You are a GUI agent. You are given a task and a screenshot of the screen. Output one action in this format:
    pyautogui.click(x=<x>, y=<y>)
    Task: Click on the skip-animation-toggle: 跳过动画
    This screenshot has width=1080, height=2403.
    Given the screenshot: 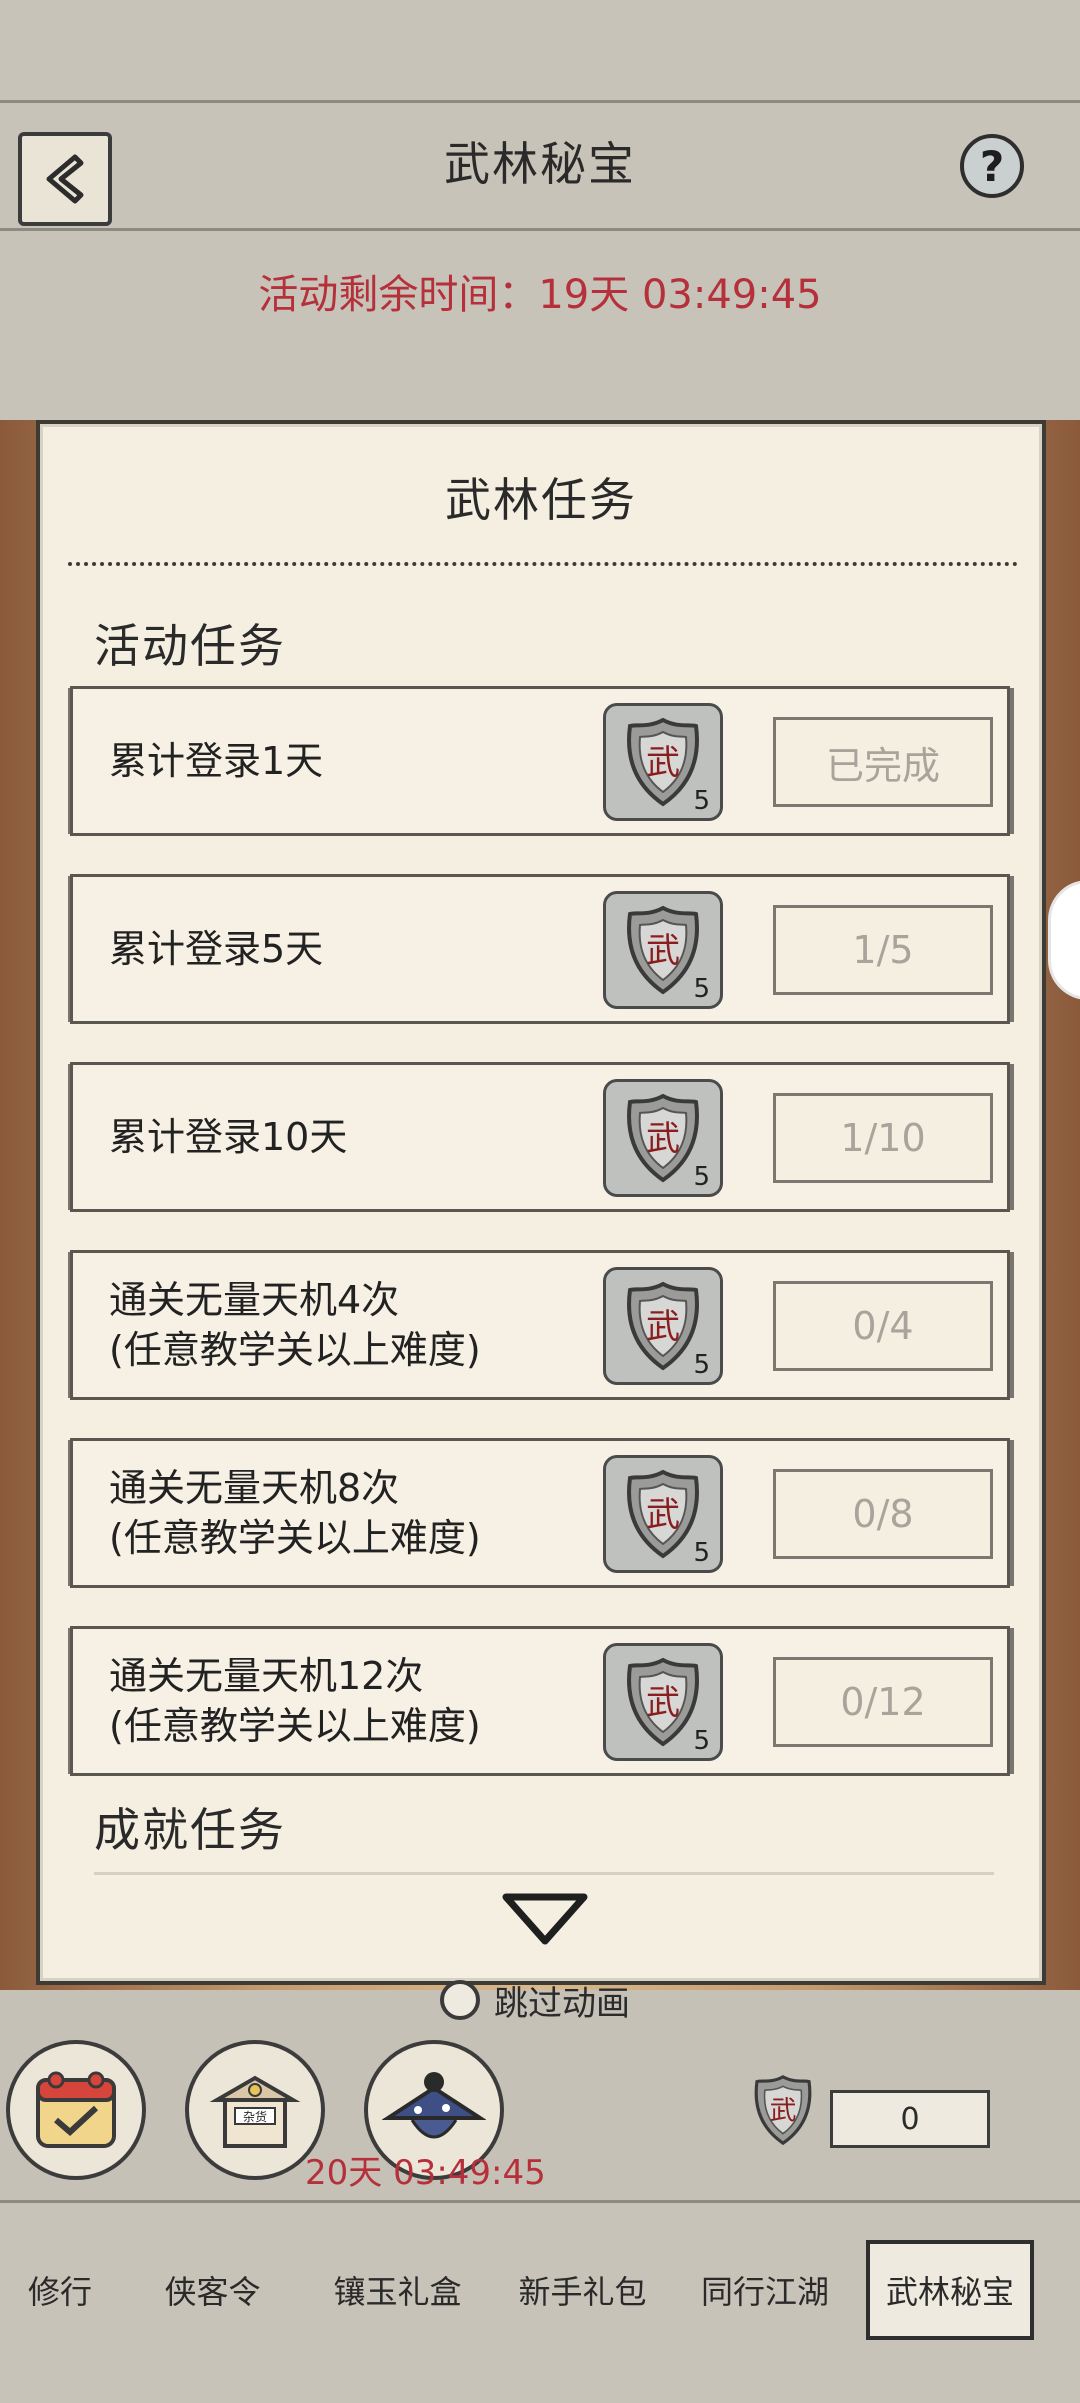 What is the action you would take?
    pyautogui.click(x=535, y=2000)
    